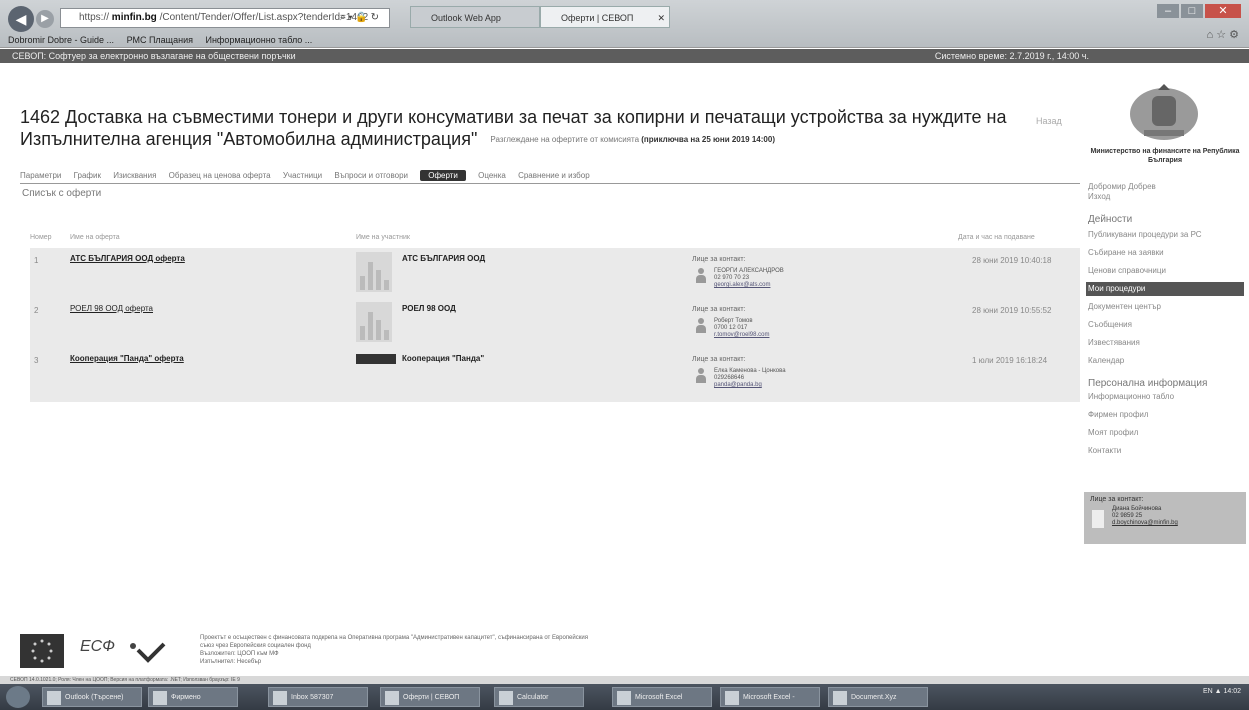  I want to click on taskbar-item: Calculator, so click(539, 697).